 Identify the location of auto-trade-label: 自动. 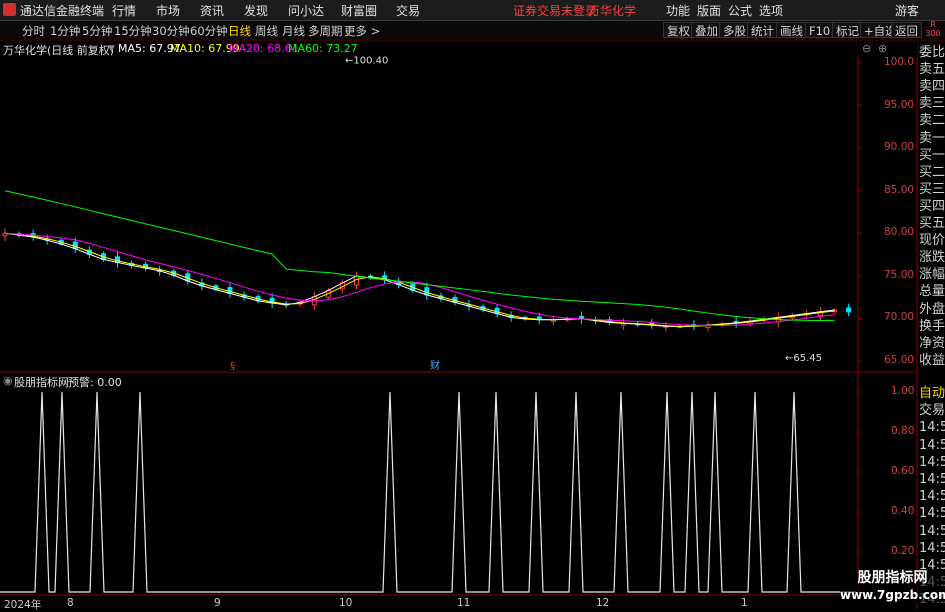
(932, 393).